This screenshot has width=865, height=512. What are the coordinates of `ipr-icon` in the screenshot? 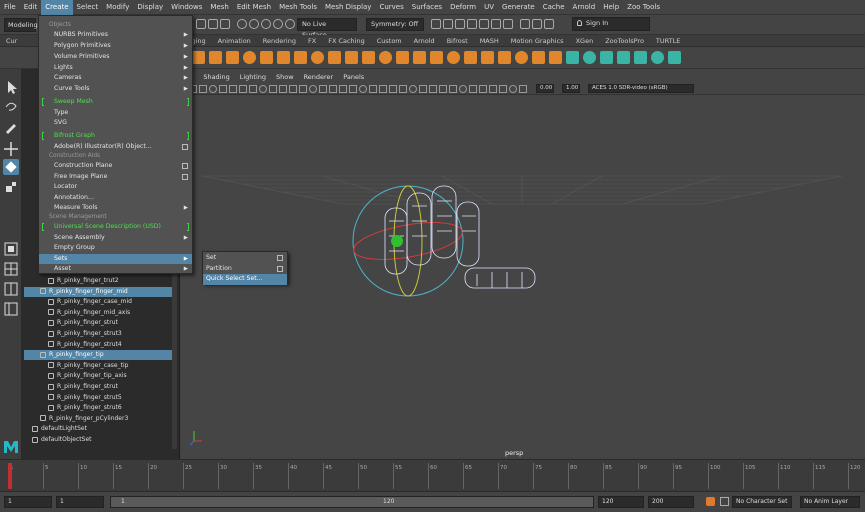 It's located at (448, 24).